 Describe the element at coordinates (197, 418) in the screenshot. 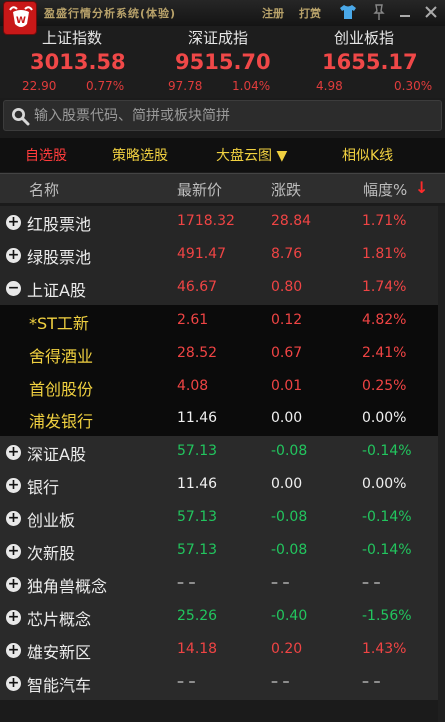

I see `row-price: 11.46` at that location.